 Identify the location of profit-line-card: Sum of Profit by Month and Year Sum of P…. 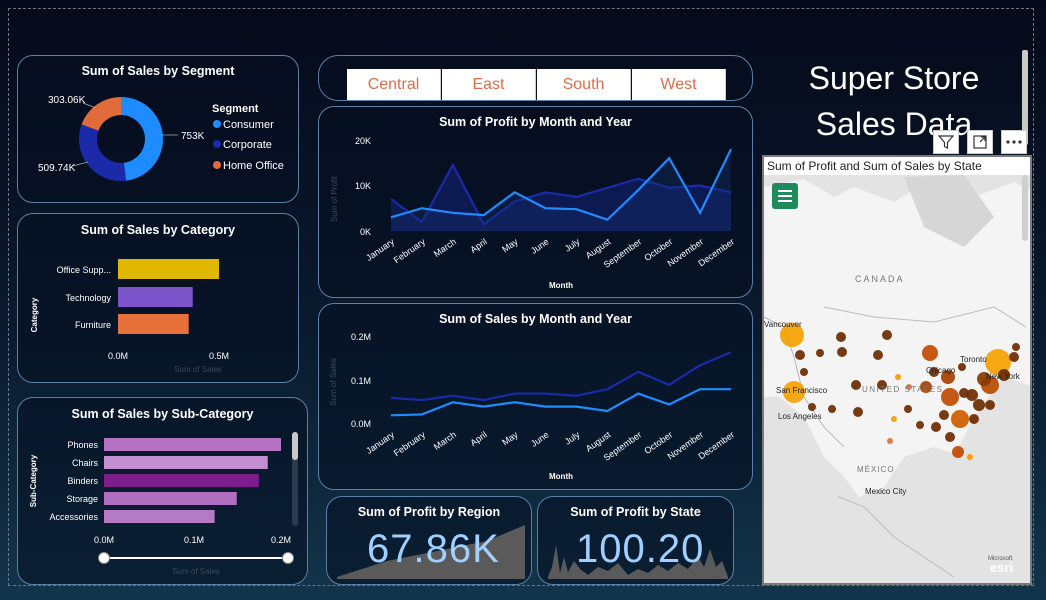
(535, 202).